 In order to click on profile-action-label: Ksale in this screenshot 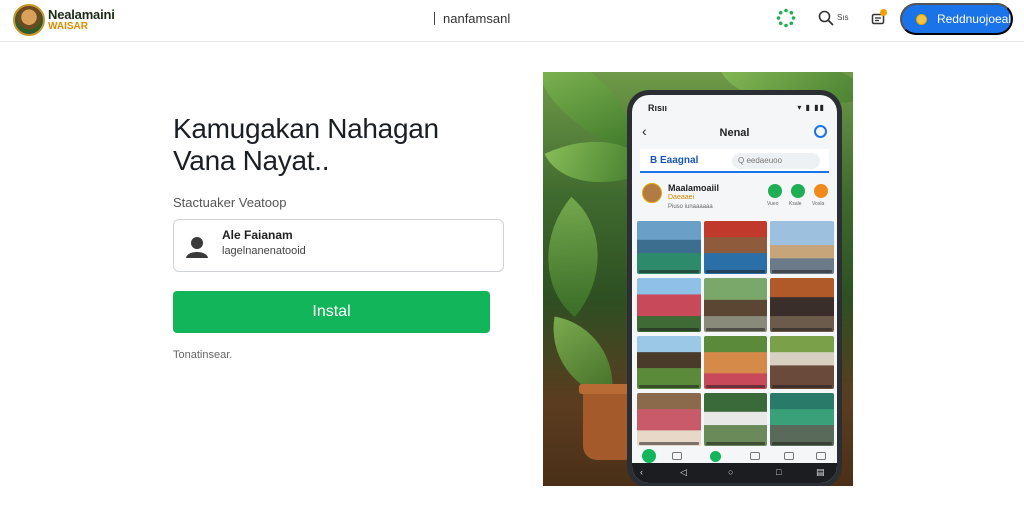, I will do `click(795, 204)`.